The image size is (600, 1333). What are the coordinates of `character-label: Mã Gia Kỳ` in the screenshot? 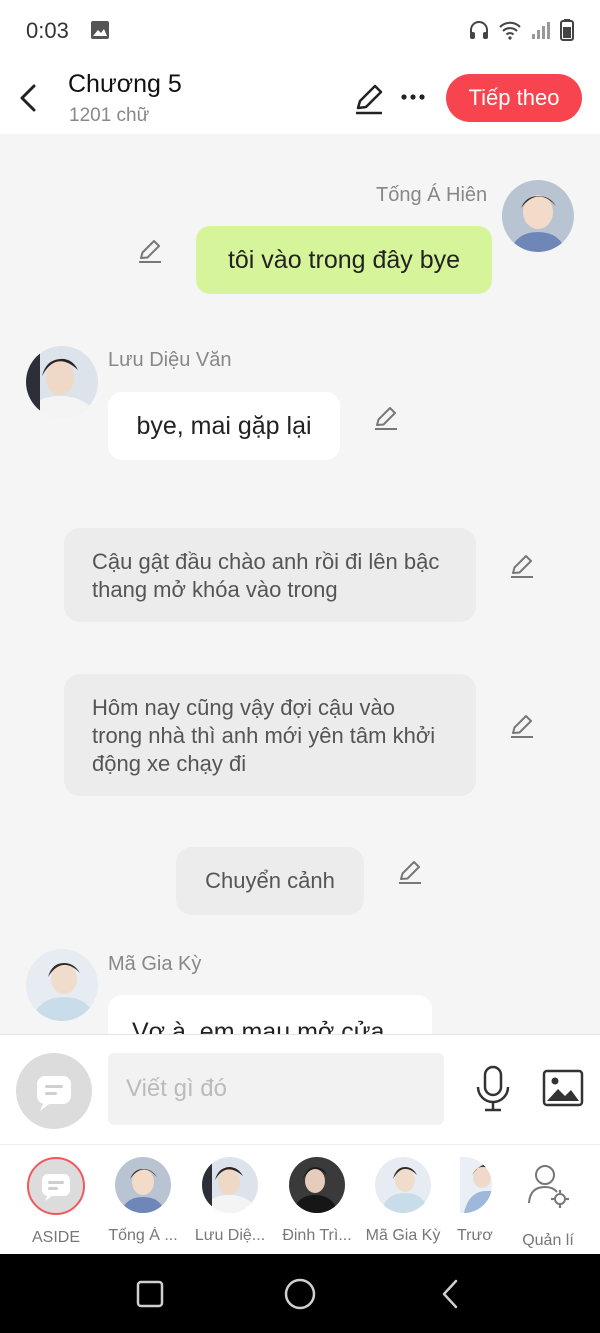 It's located at (403, 1235).